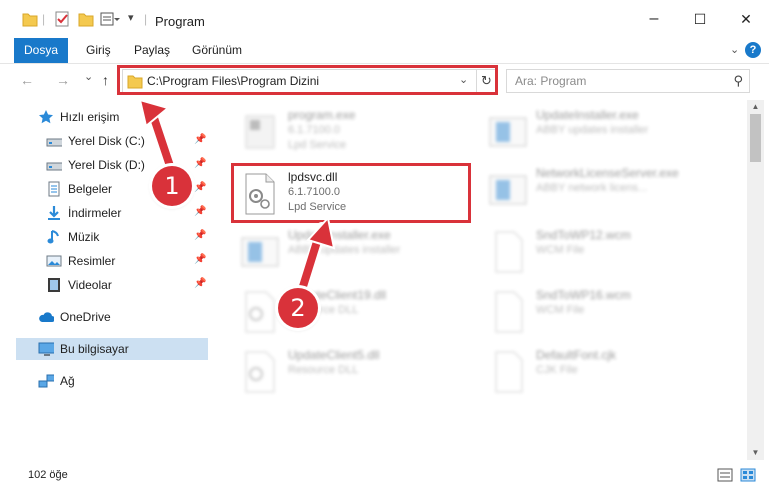 The image size is (769, 501). I want to click on file-description: Lpd Service, so click(317, 145).